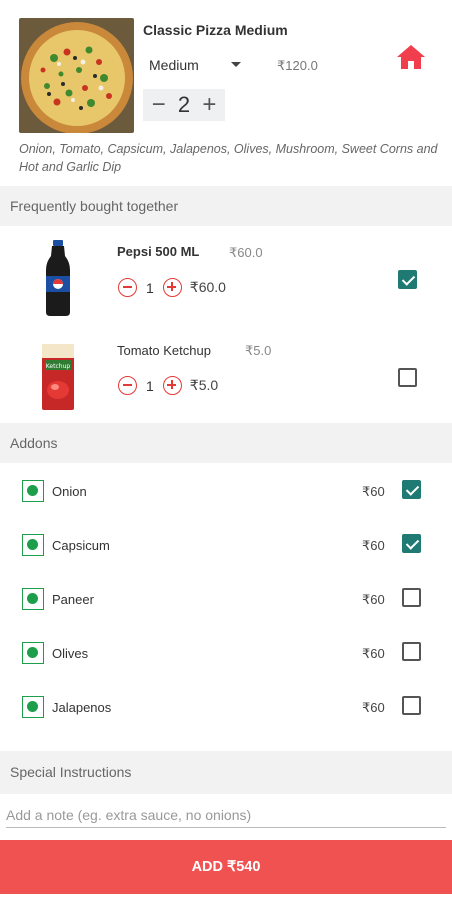 The width and height of the screenshot is (452, 900). I want to click on quantity-value: 2, so click(184, 104).